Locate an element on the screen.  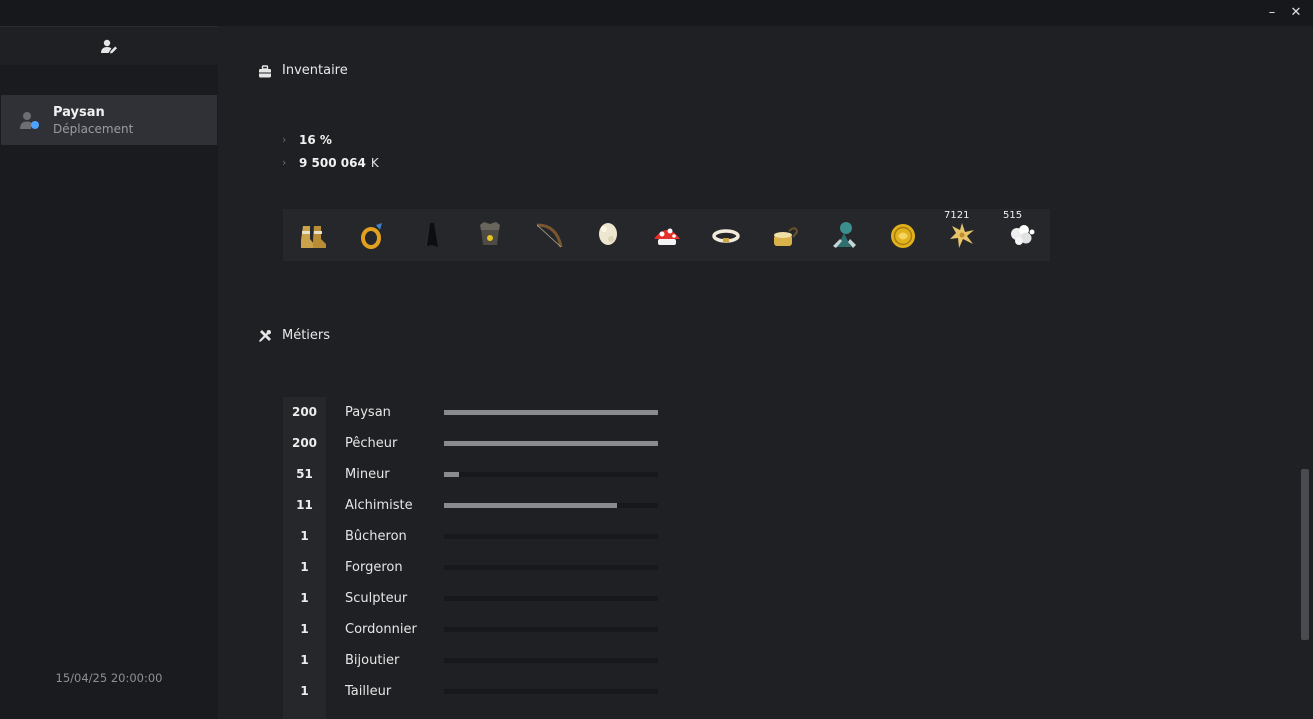
cape-item-icon is located at coordinates (431, 235).